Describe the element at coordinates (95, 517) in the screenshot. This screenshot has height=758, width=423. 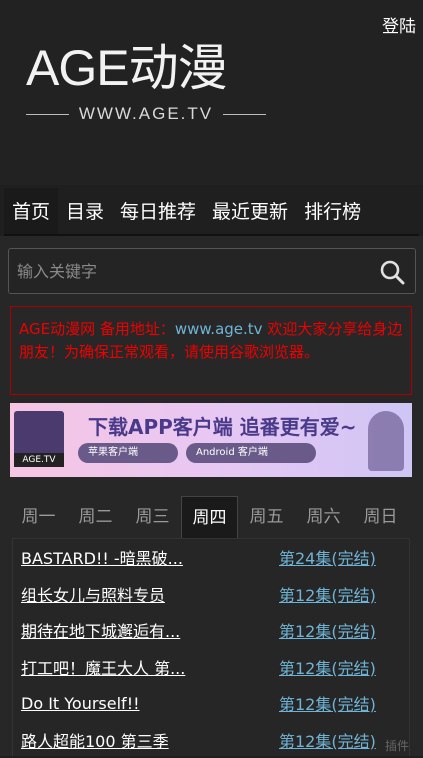
I see `tab-tuesday: 周二` at that location.